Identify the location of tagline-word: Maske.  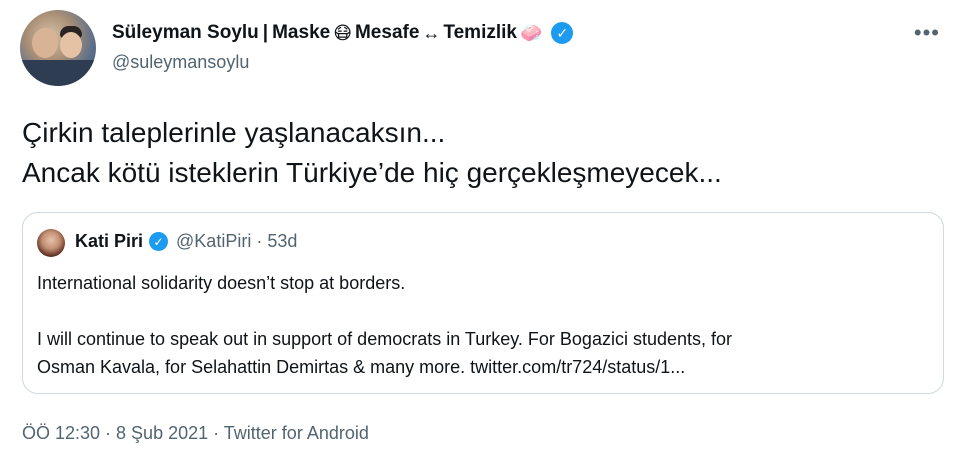
(301, 32).